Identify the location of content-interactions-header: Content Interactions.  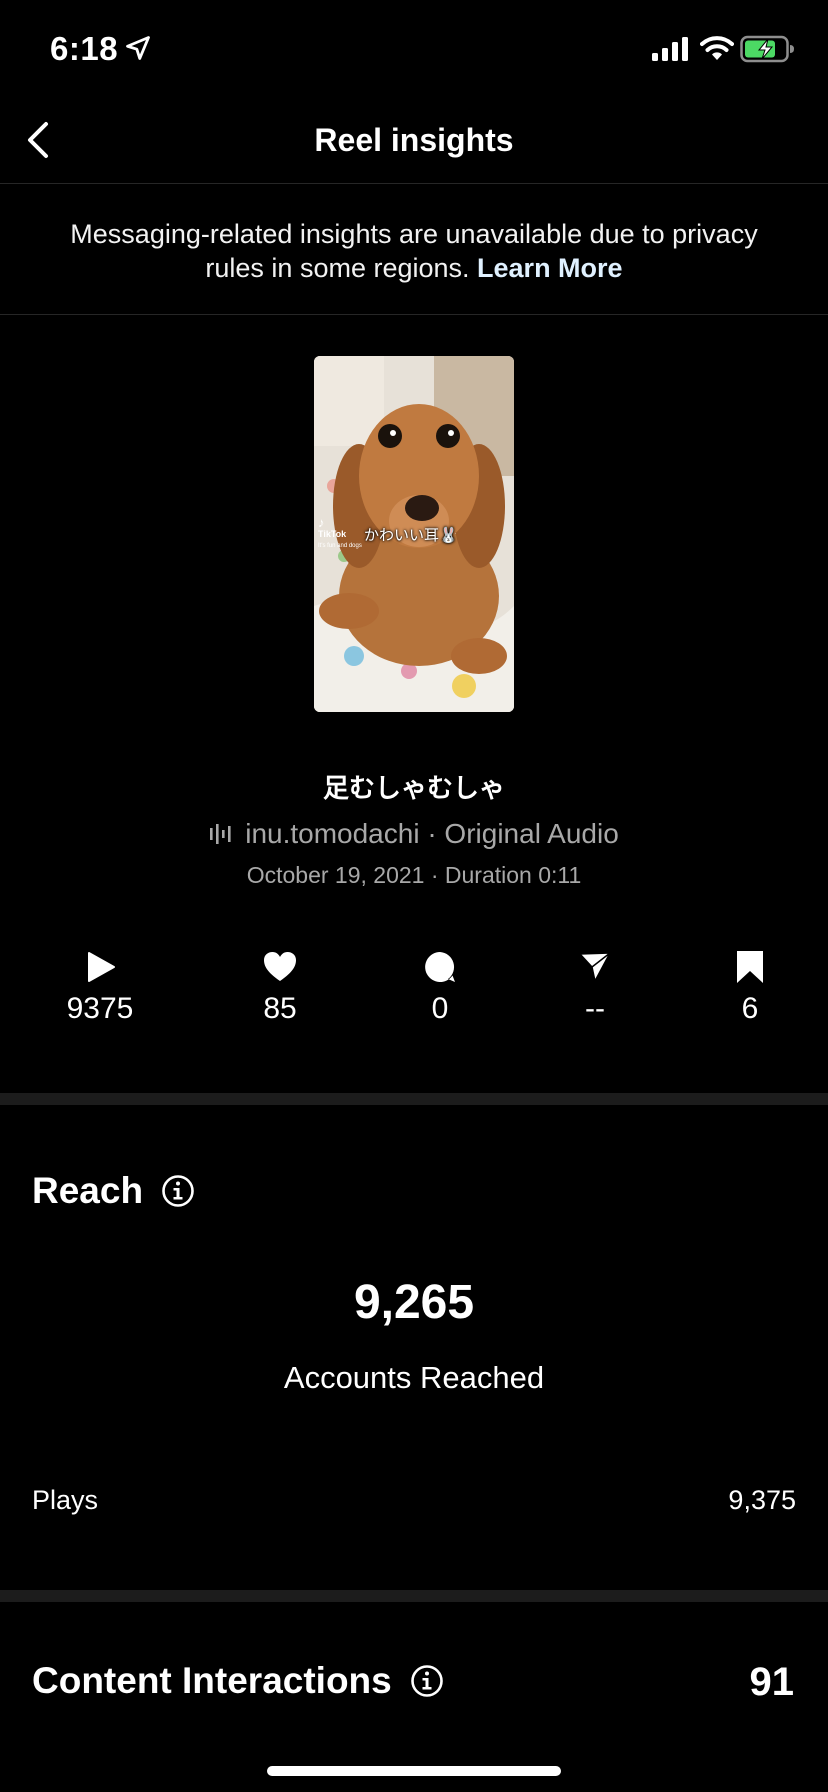
(238, 1681).